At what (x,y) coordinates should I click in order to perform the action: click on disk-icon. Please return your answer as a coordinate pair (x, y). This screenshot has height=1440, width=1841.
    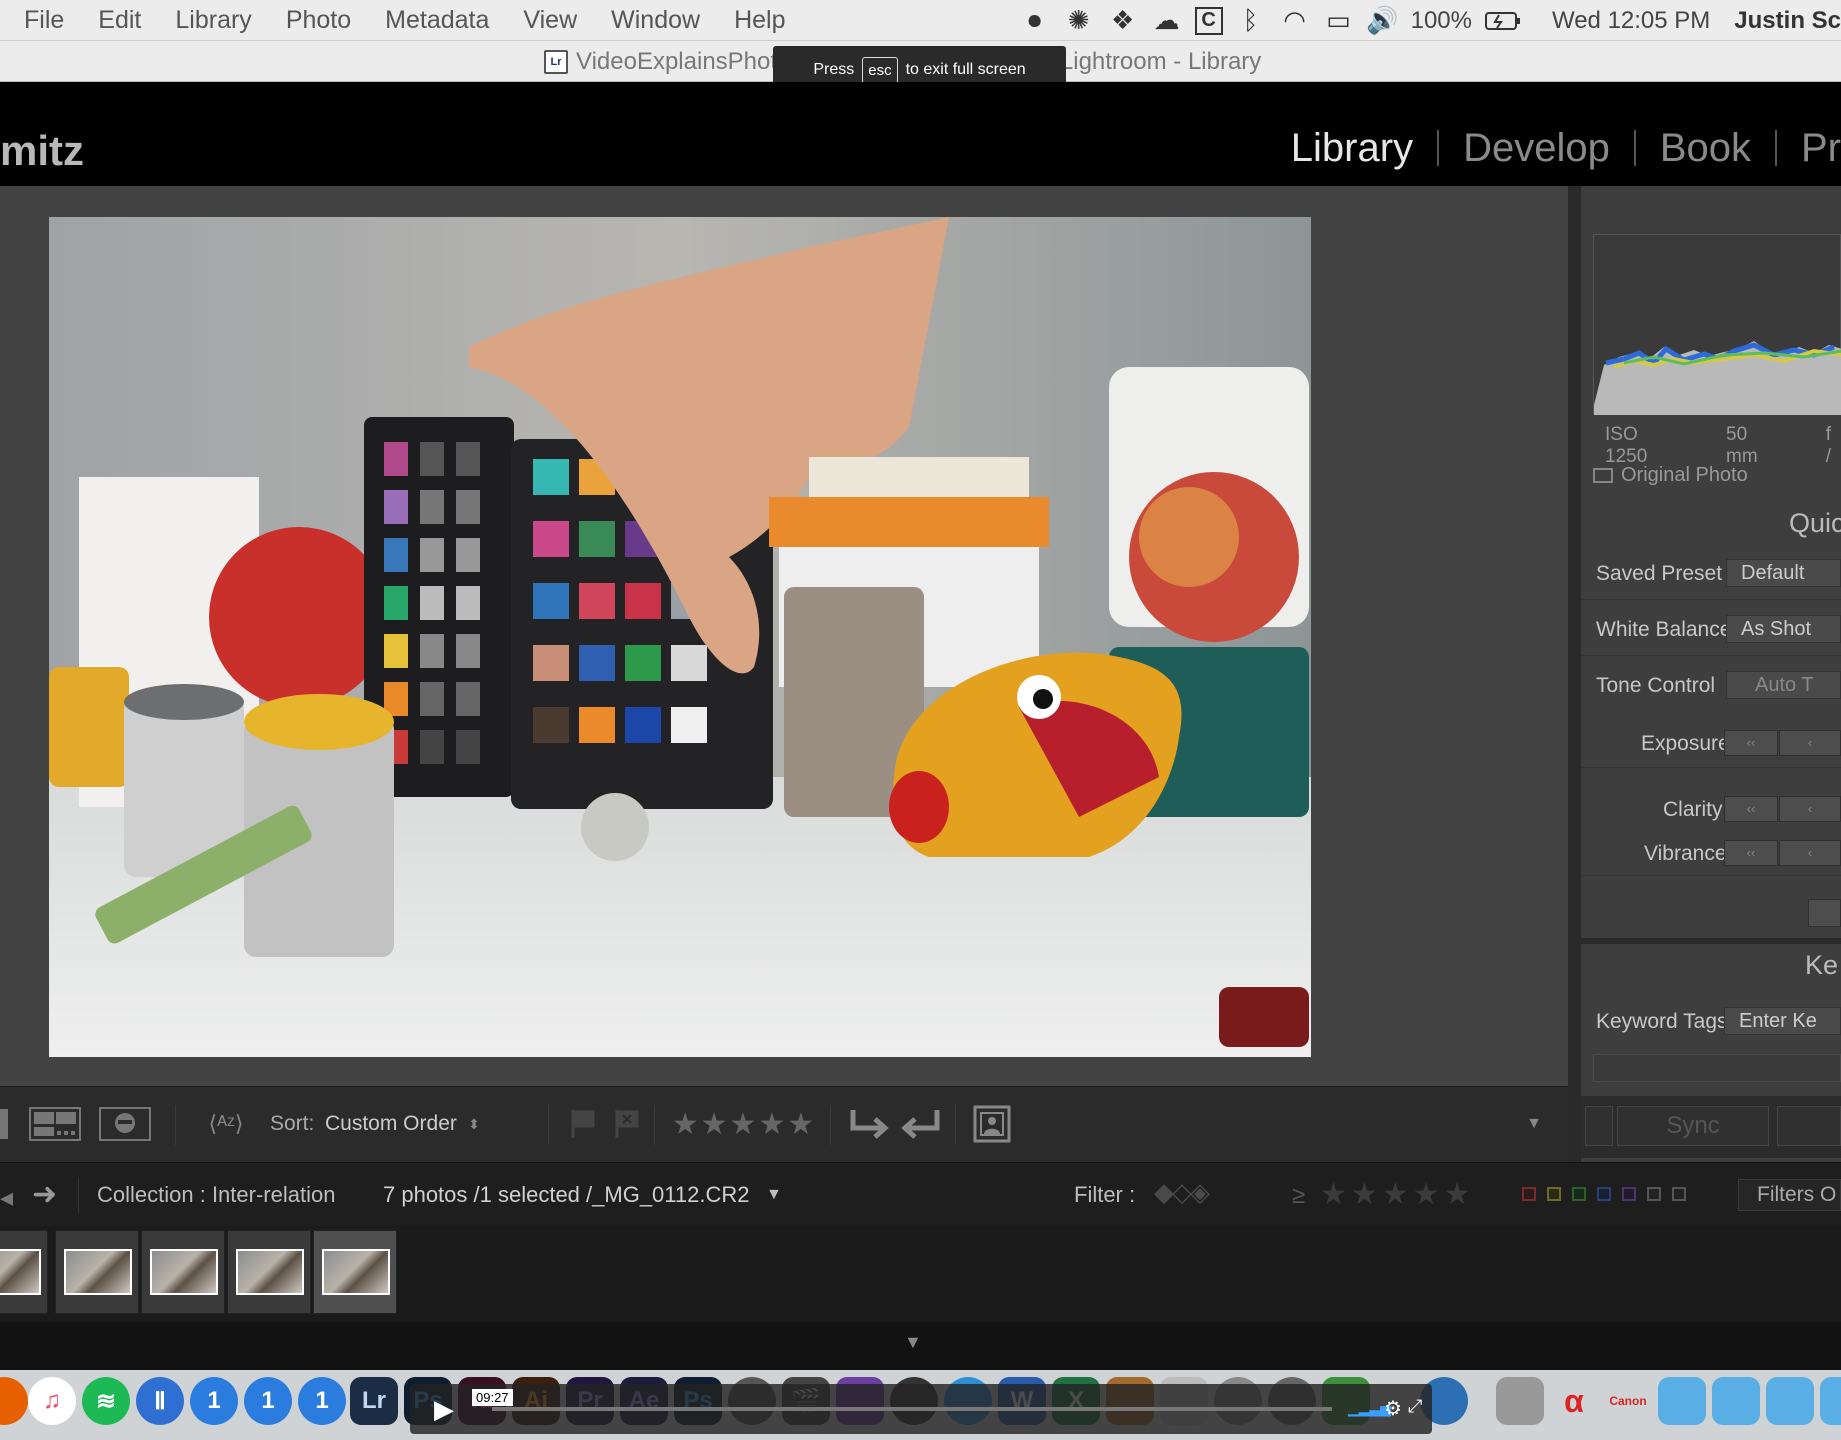
    Looking at the image, I should click on (1520, 1401).